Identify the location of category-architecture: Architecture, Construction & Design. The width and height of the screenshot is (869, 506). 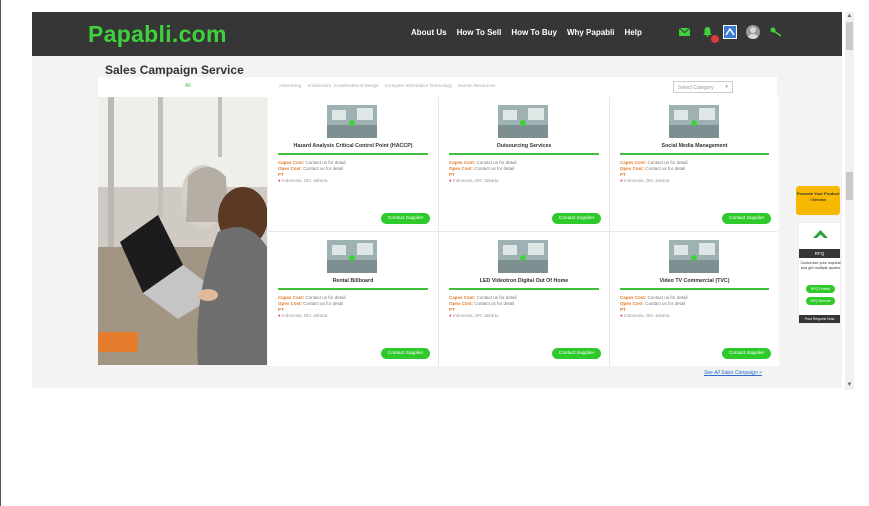
(342, 85).